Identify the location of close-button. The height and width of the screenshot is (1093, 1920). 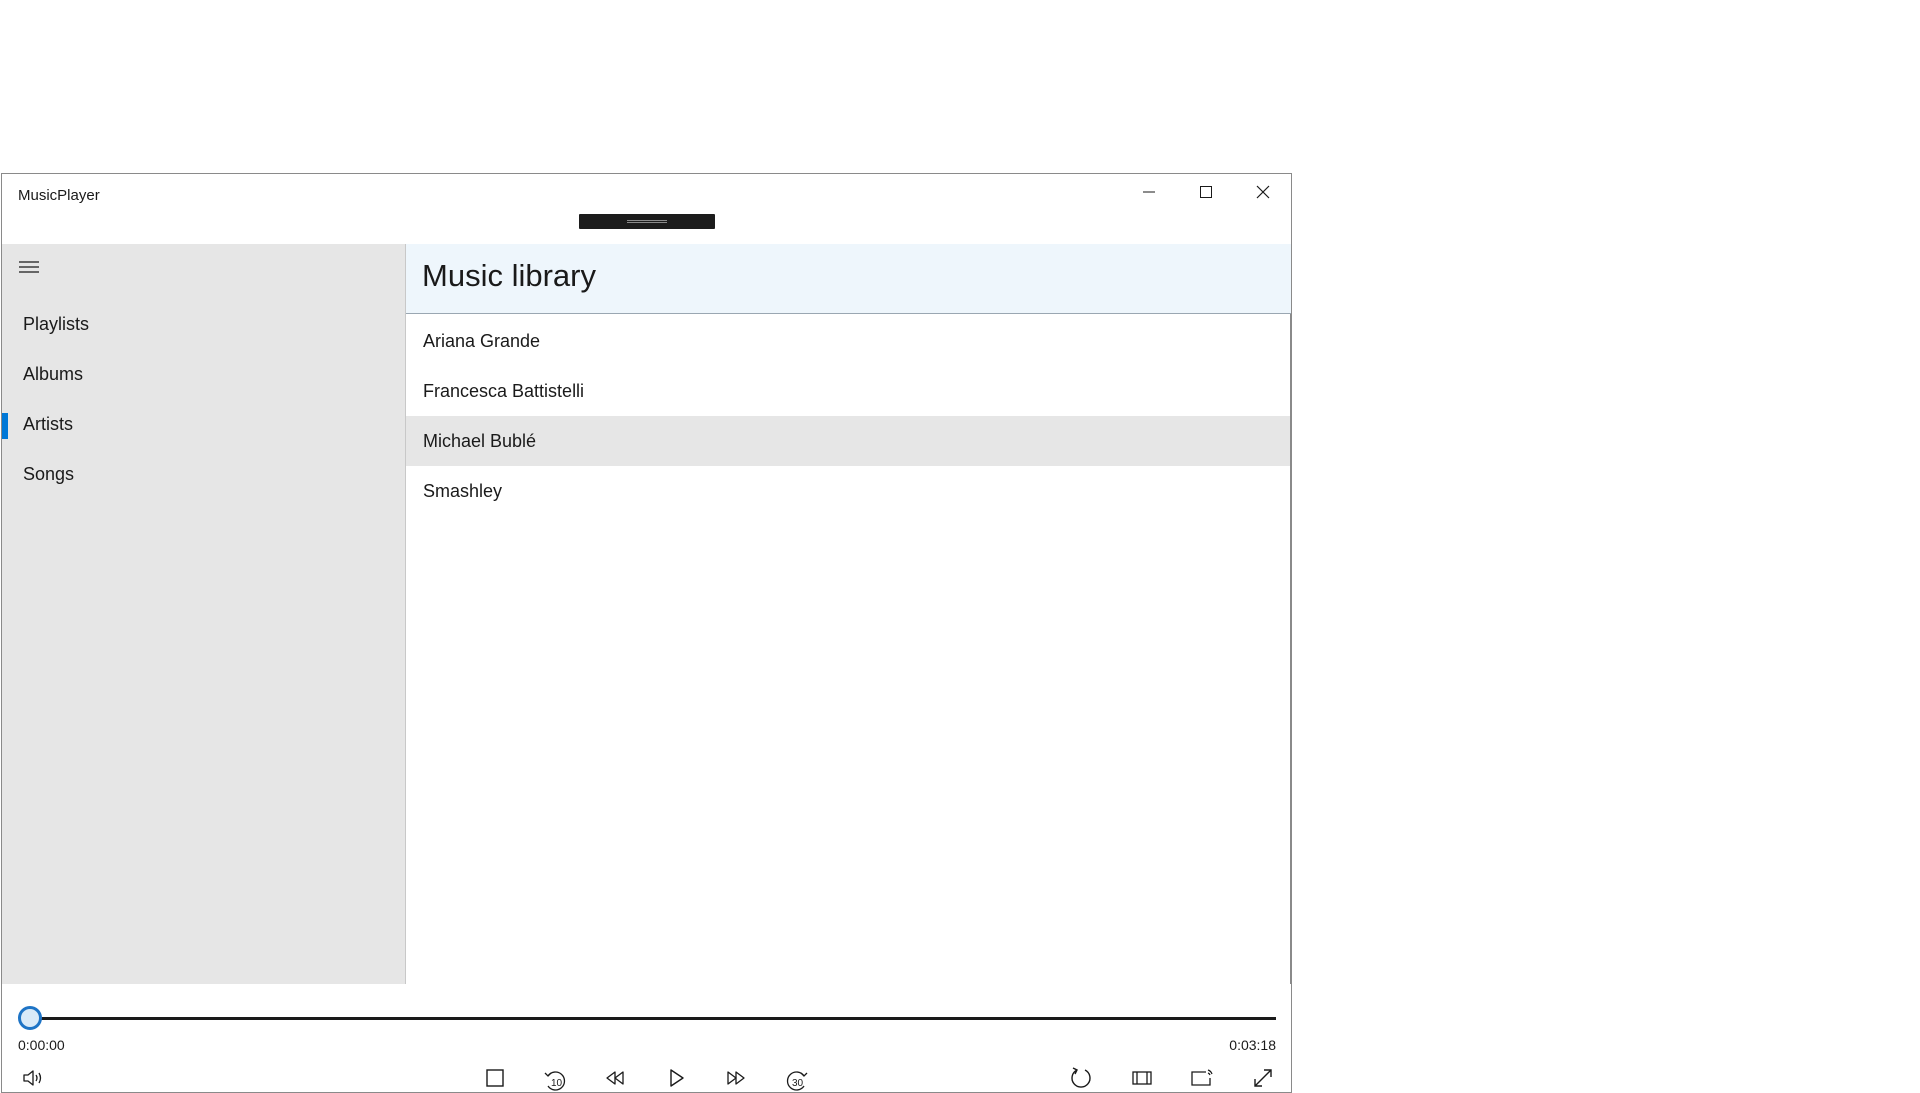
(1262, 194).